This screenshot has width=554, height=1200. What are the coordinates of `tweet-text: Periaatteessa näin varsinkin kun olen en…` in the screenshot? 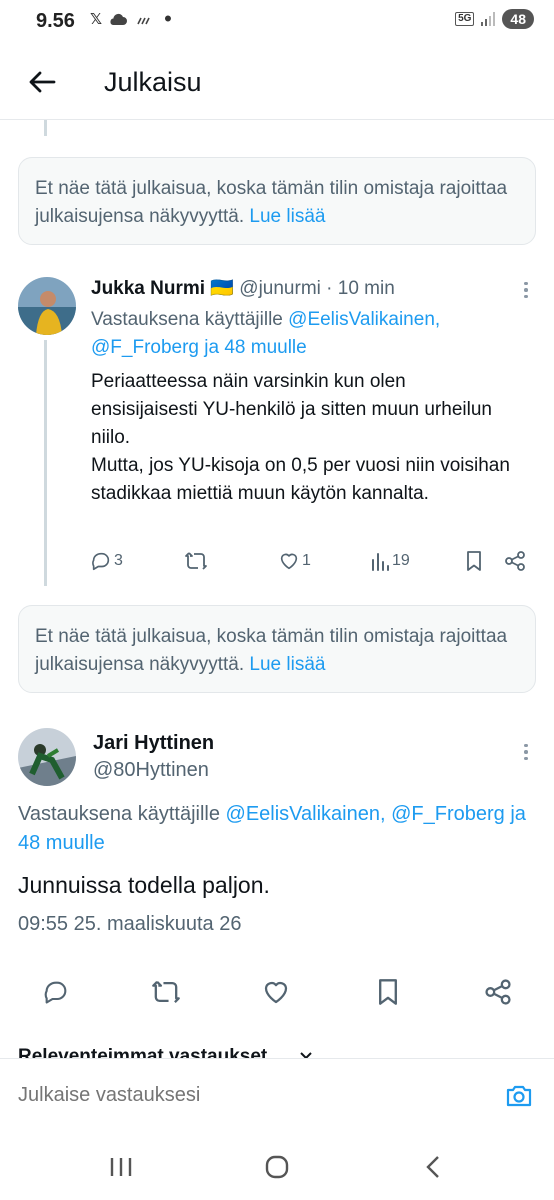 It's located at (300, 437).